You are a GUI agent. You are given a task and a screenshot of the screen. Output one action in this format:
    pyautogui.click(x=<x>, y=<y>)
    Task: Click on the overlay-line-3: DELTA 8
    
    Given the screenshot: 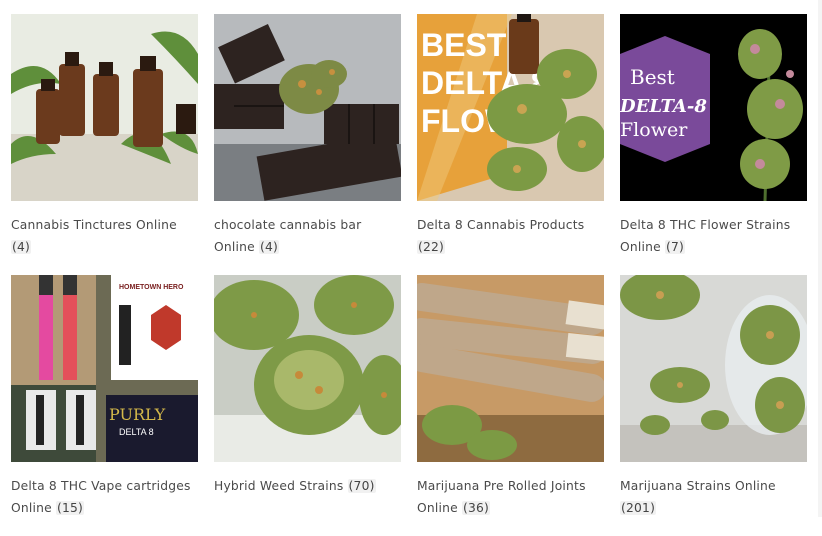 What is the action you would take?
    pyautogui.click(x=136, y=432)
    